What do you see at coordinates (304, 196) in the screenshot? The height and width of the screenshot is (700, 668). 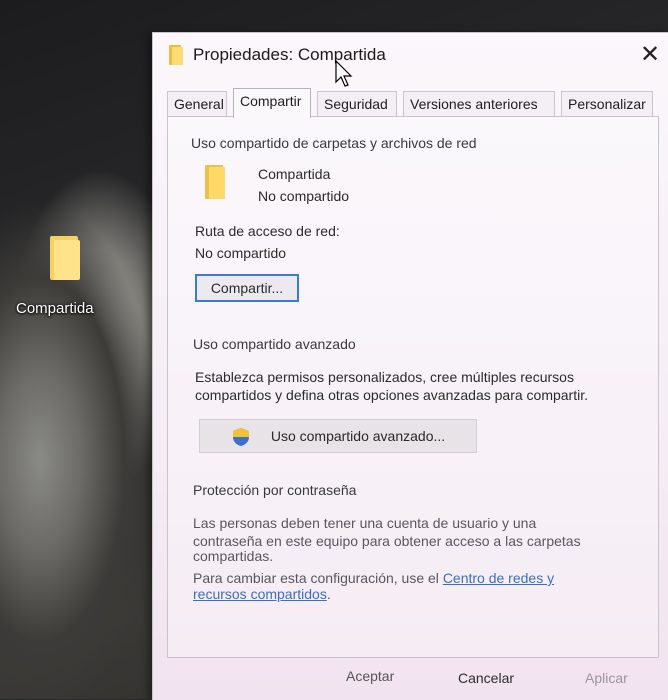 I see `folder-share-status: No compartido` at bounding box center [304, 196].